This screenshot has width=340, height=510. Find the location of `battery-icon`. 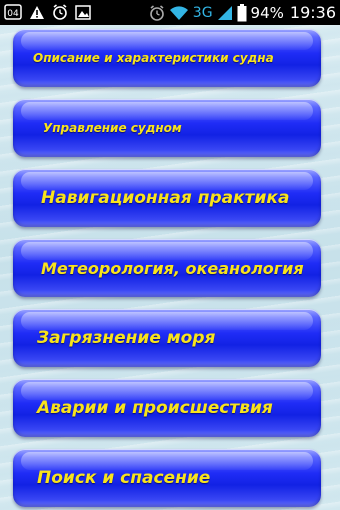

battery-icon is located at coordinates (242, 12).